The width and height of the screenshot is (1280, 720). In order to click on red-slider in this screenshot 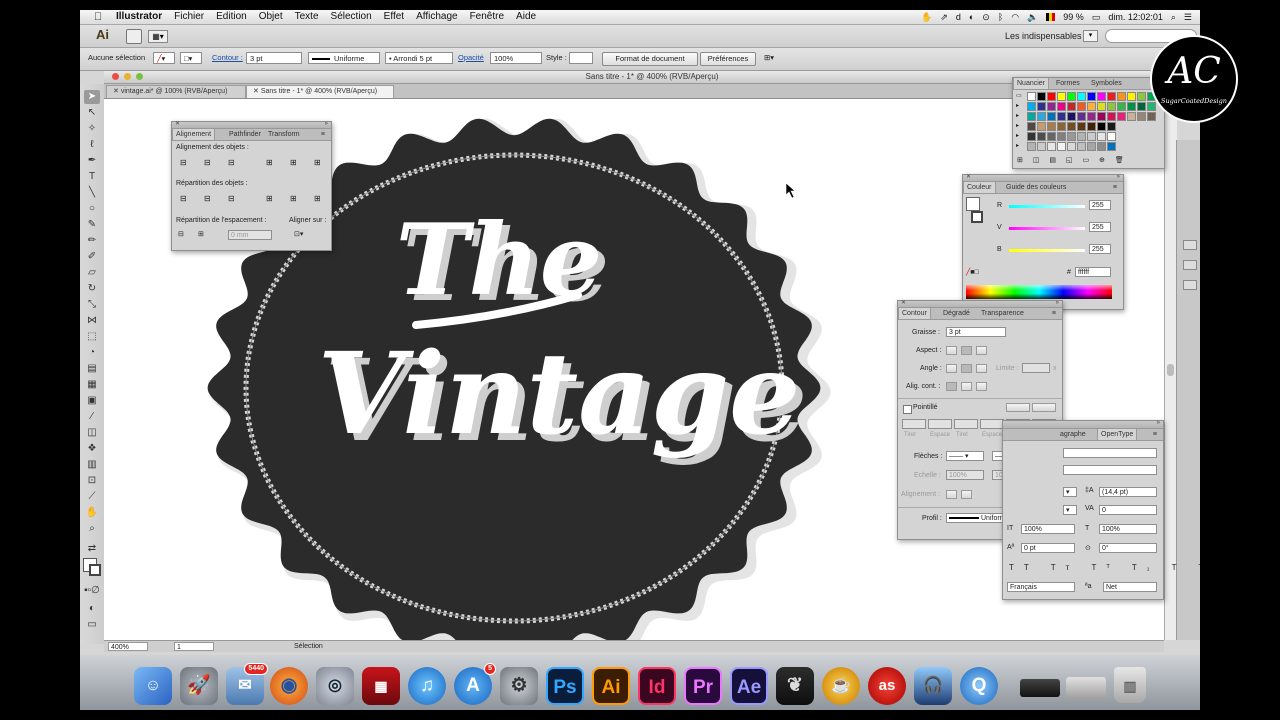, I will do `click(1047, 206)`.